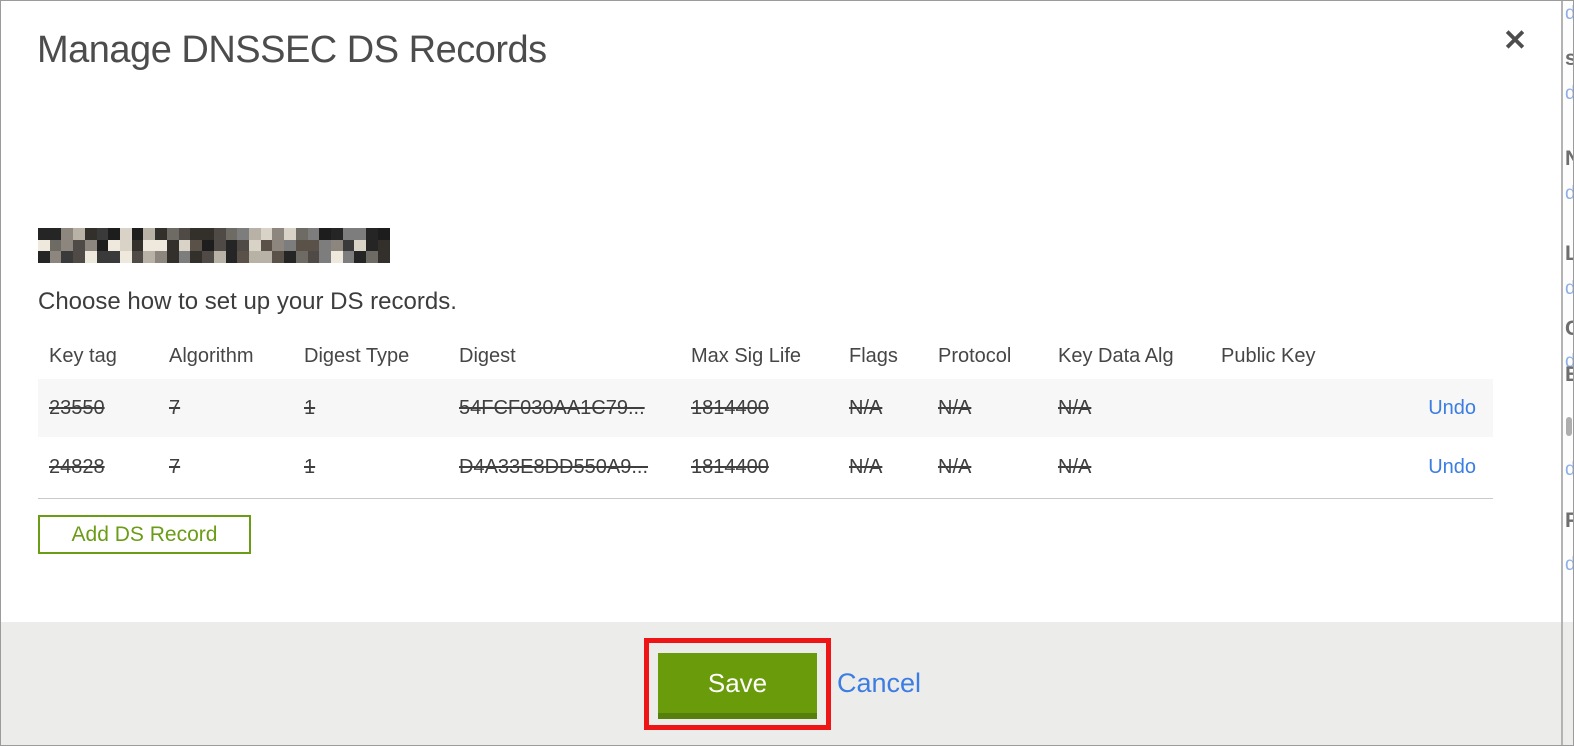 The width and height of the screenshot is (1574, 746). I want to click on background-page-sliver: dsdNdLdCdEdPd, so click(1568, 311).